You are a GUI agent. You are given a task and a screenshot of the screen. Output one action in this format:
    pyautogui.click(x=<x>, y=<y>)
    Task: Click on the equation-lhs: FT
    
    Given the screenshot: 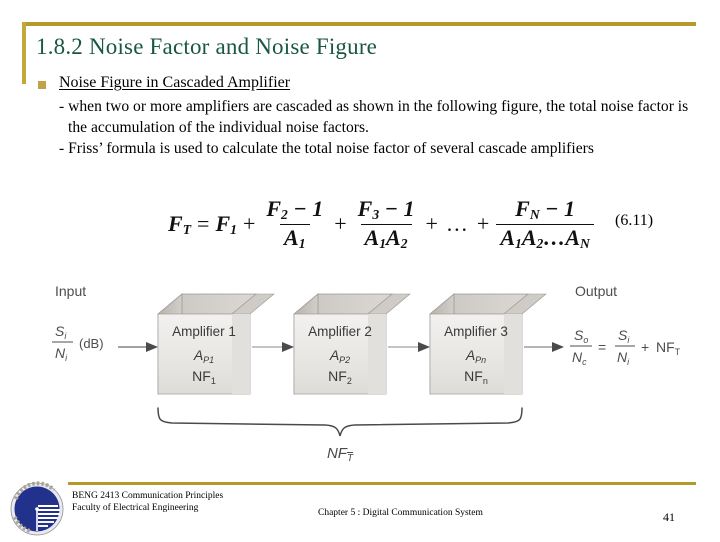 What is the action you would take?
    pyautogui.click(x=180, y=223)
    